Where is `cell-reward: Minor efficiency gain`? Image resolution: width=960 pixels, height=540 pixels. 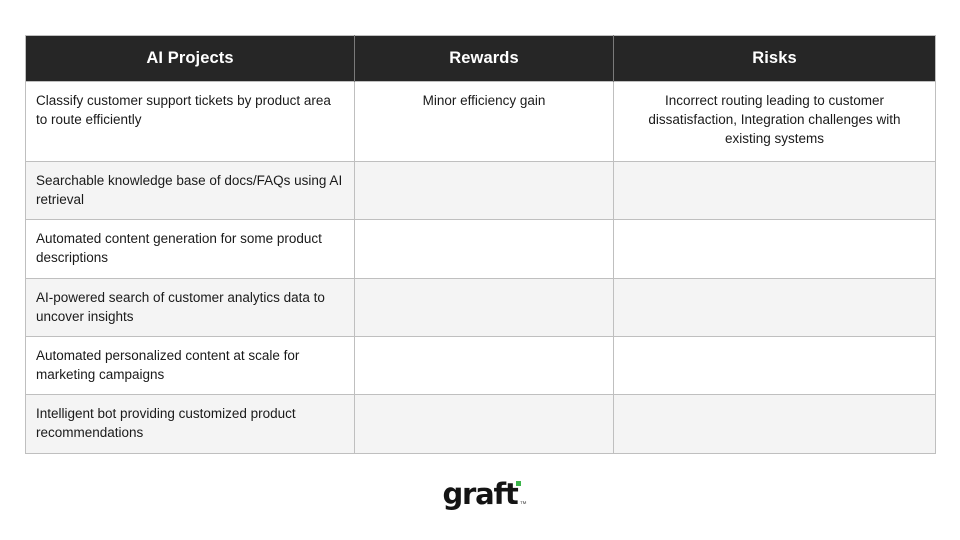 cell-reward: Minor efficiency gain is located at coordinates (484, 121).